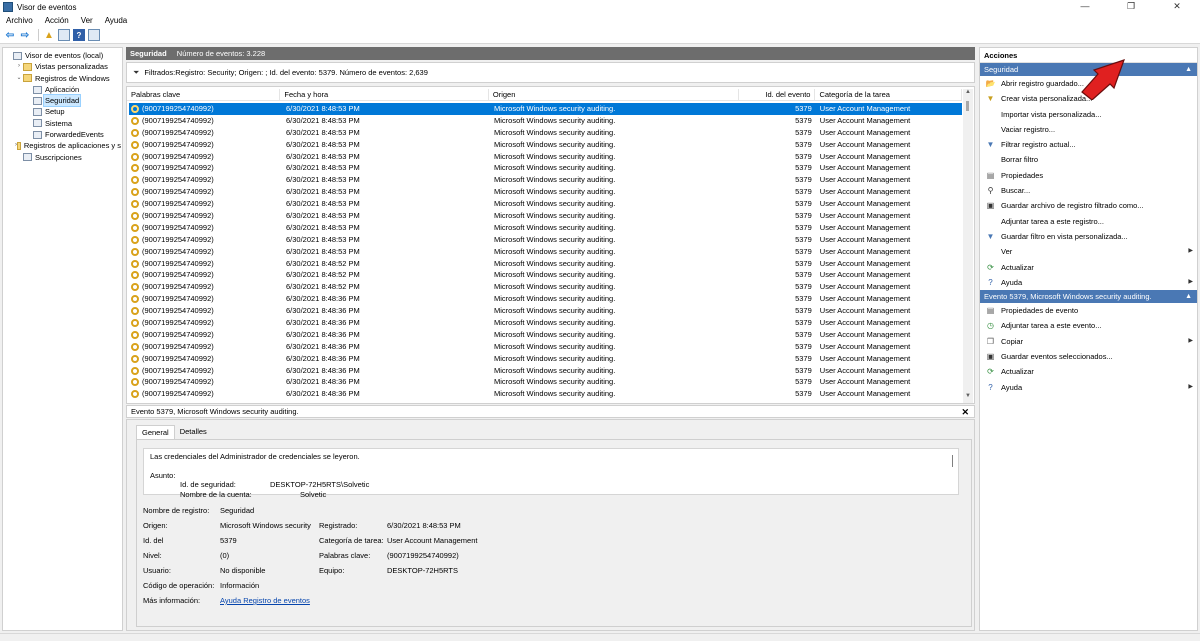  What do you see at coordinates (990, 326) in the screenshot?
I see `attach-task-icon: ◷` at bounding box center [990, 326].